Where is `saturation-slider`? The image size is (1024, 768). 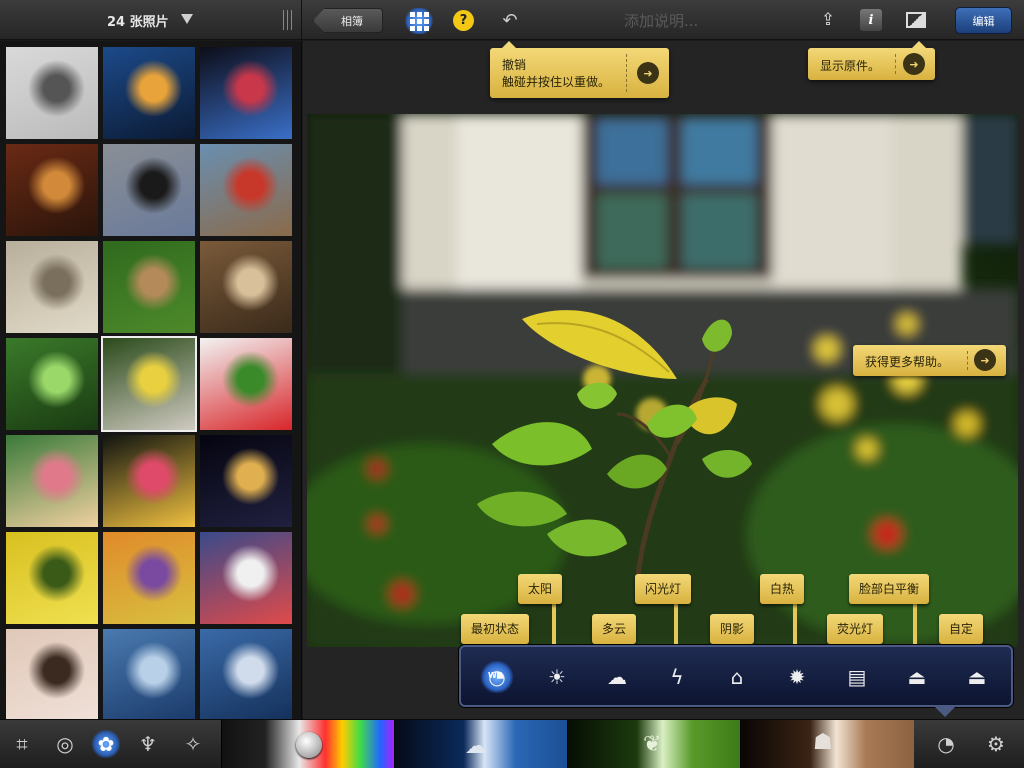
saturation-slider is located at coordinates (307, 744).